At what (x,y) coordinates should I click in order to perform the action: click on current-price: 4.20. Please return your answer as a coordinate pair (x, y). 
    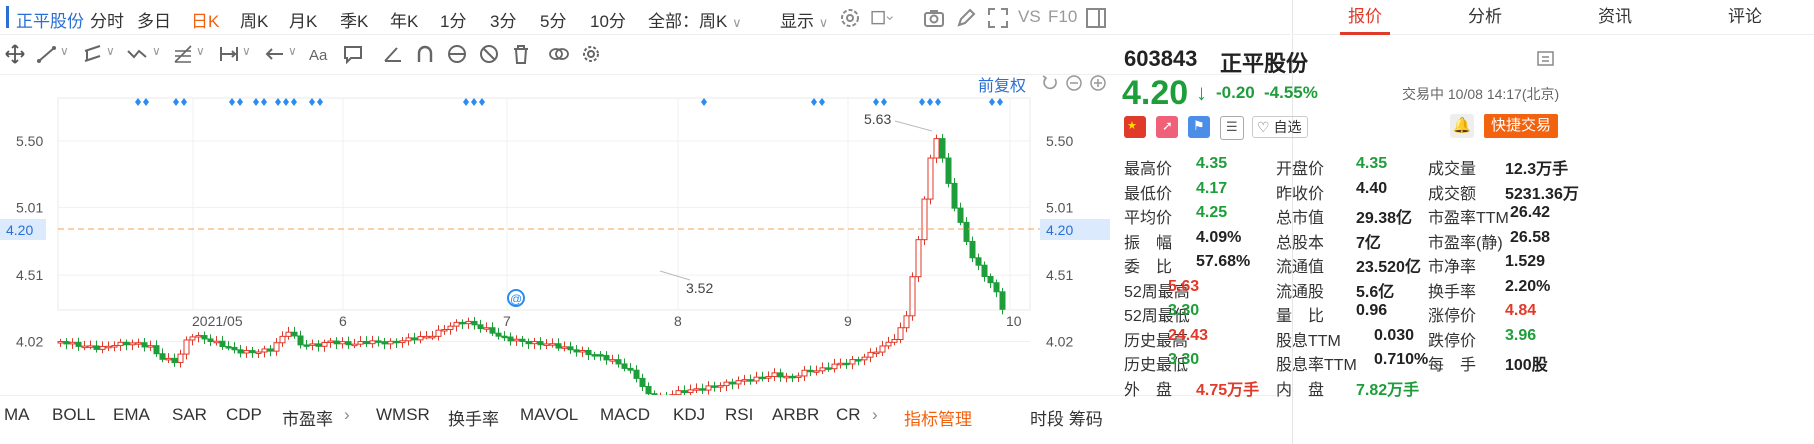
    Looking at the image, I should click on (1155, 93).